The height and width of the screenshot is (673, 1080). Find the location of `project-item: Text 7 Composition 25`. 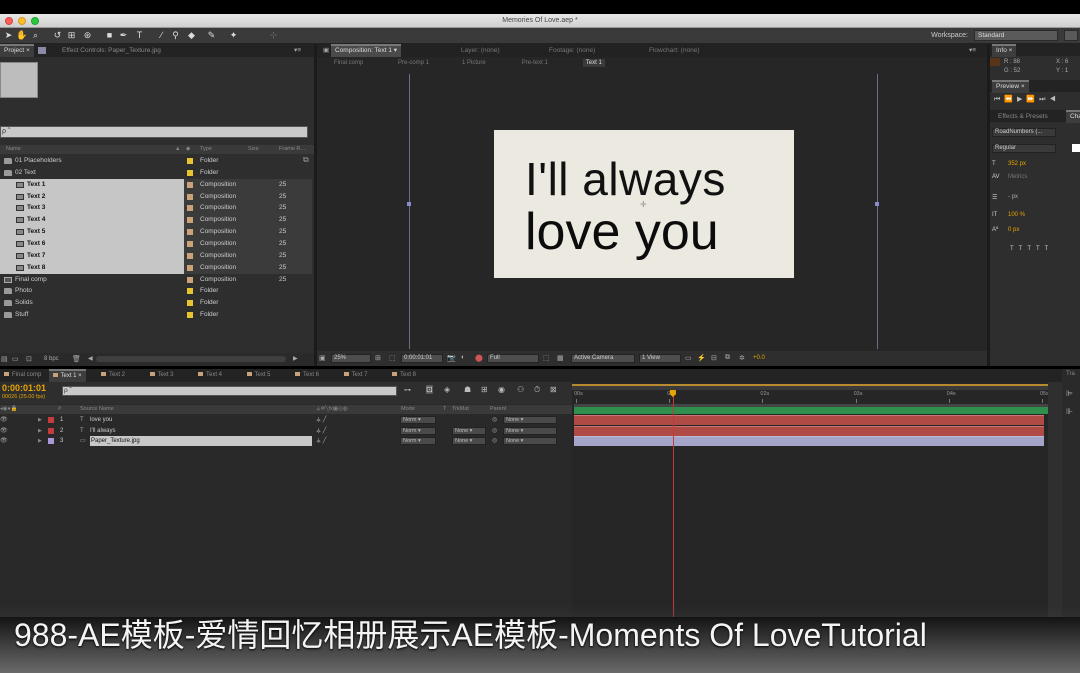

project-item: Text 7 Composition 25 is located at coordinates (156, 255).